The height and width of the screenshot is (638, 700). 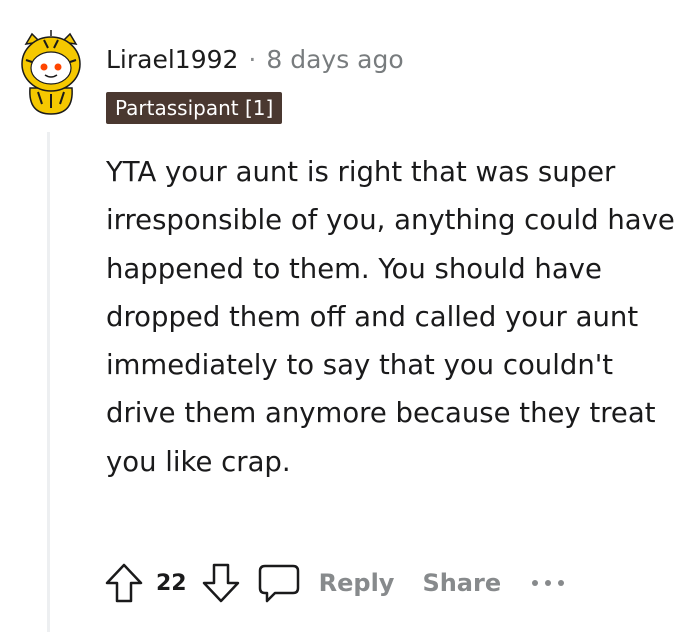 What do you see at coordinates (172, 60) in the screenshot?
I see `username: Lirael1992` at bounding box center [172, 60].